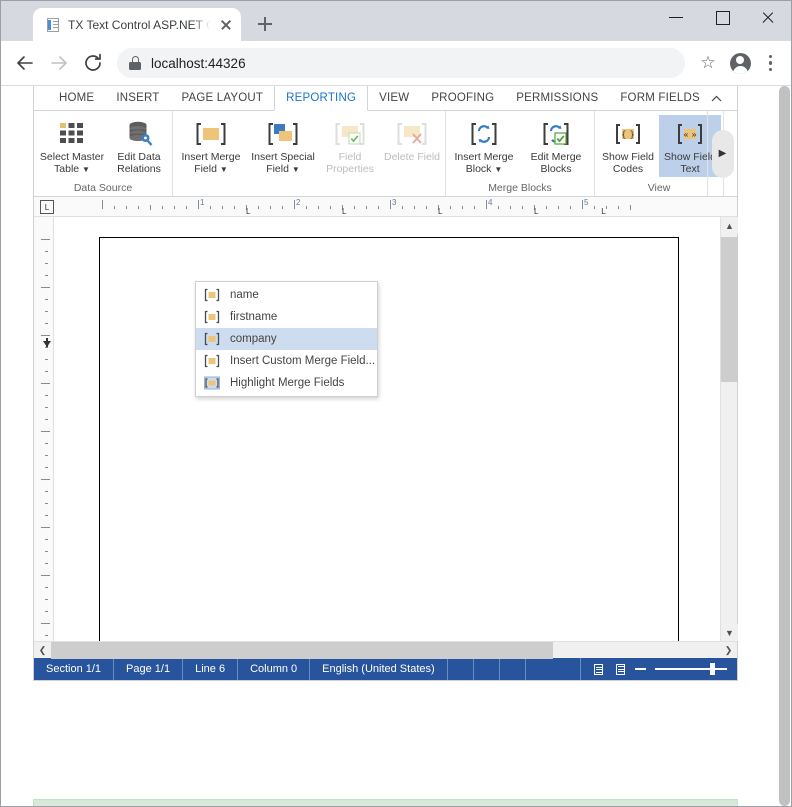 This screenshot has height=807, width=792. Describe the element at coordinates (137, 98) in the screenshot. I see `ribbon-tab-insert: INSERT` at that location.